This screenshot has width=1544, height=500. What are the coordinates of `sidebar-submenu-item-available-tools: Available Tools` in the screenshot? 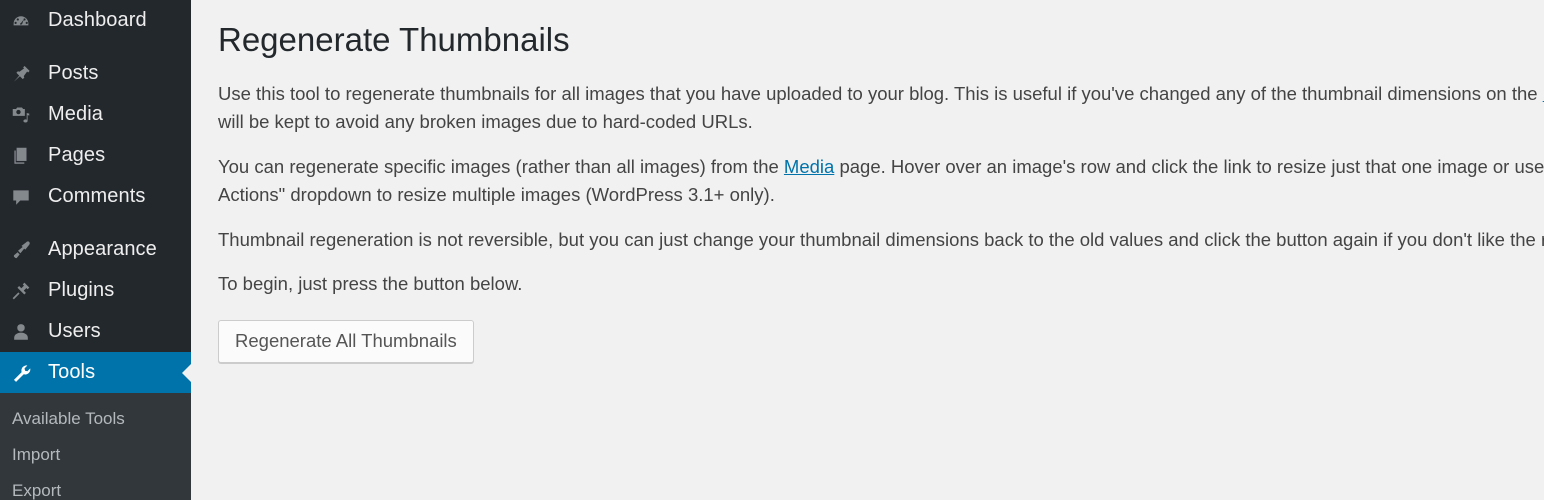 It's located at (95, 419).